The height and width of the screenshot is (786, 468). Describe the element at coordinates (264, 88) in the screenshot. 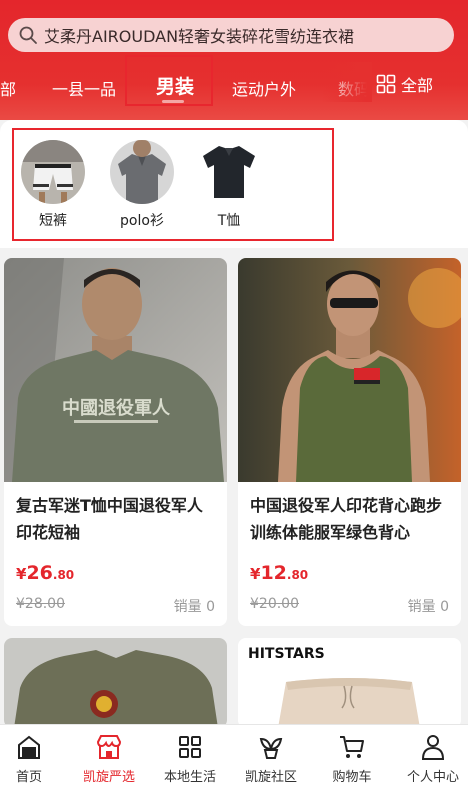

I see `tab-sports-outdoor: 运动户外` at that location.